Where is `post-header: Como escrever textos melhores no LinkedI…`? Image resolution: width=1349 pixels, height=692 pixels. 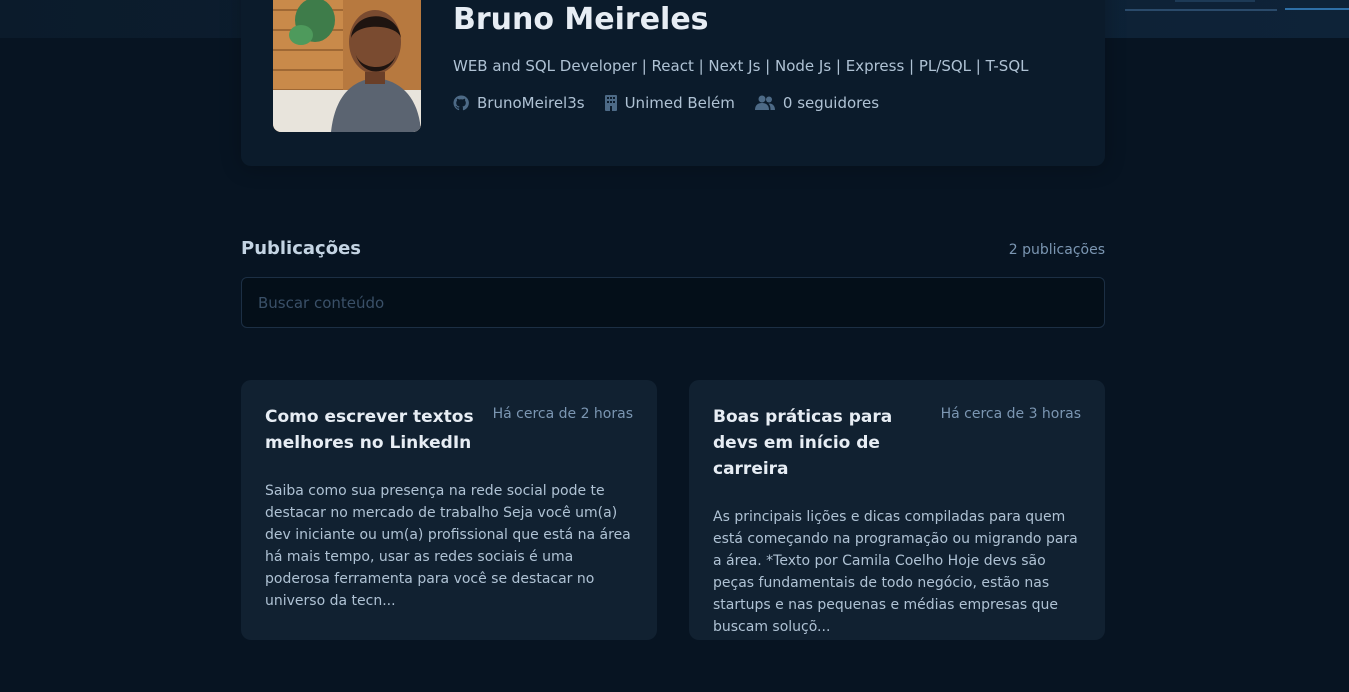
post-header: Como escrever textos melhores no LinkedI… is located at coordinates (449, 430).